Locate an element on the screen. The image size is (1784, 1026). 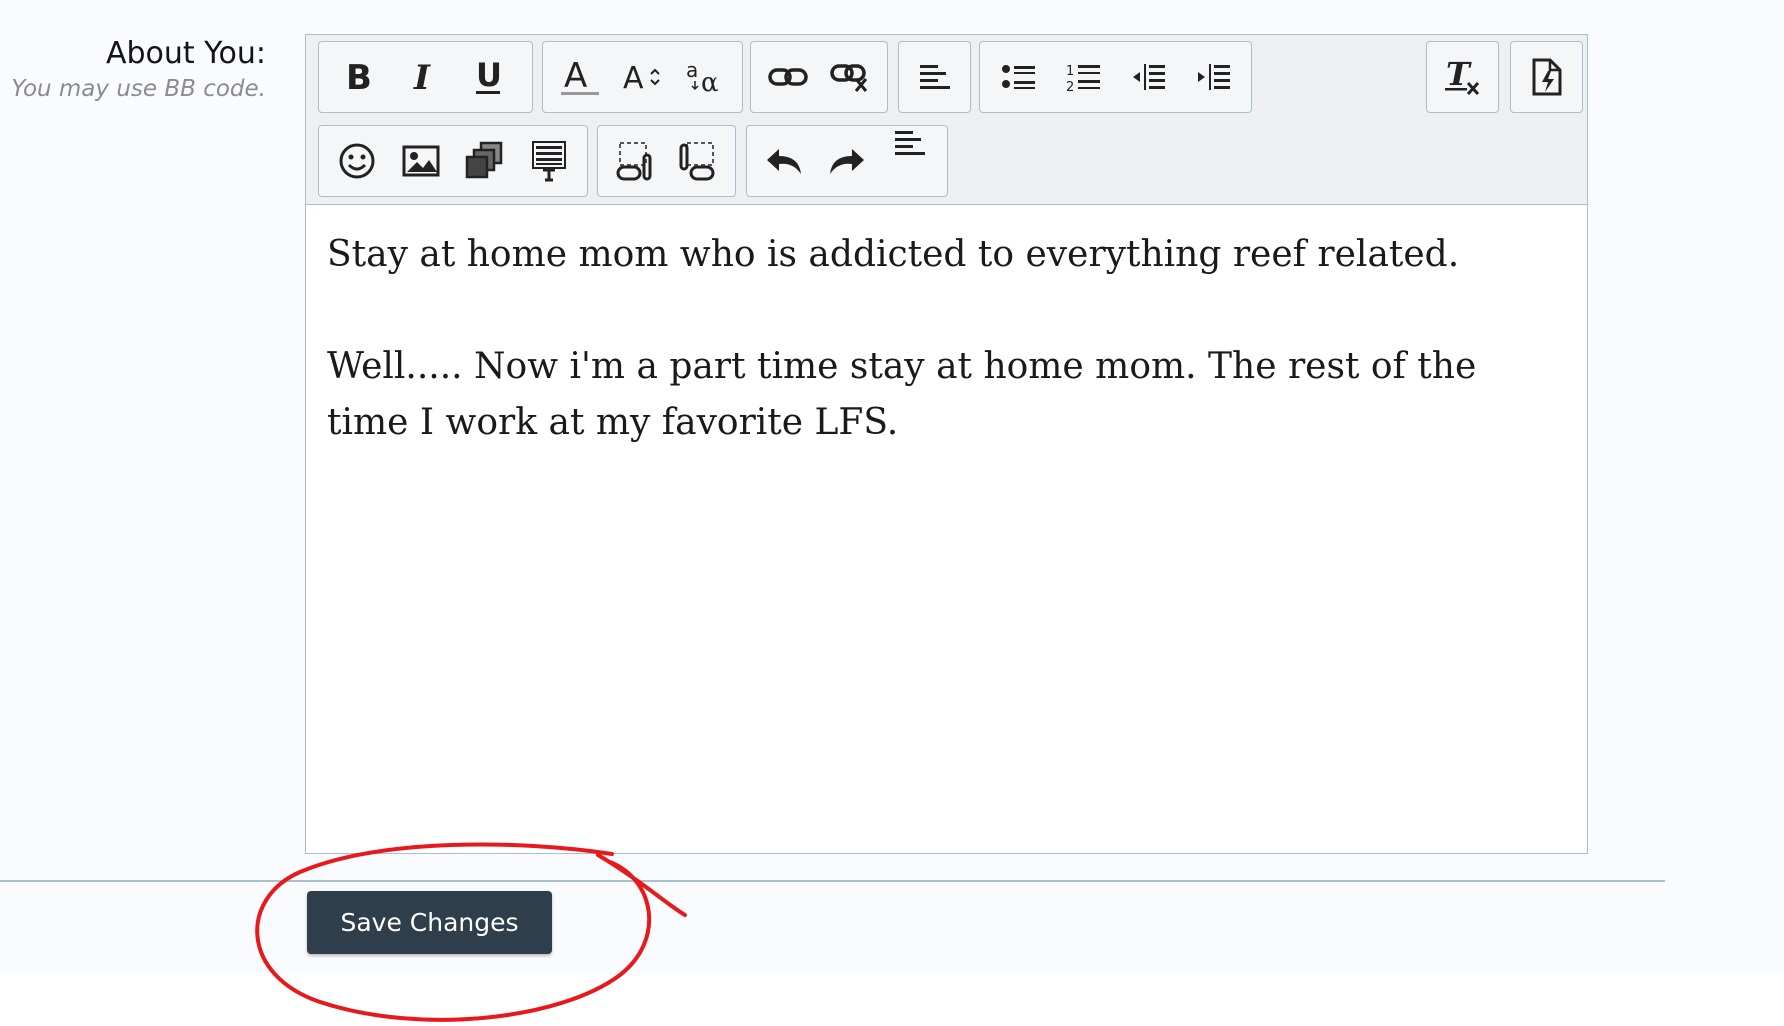
field-label-column: About You: You may use BB code. is located at coordinates (138, 68).